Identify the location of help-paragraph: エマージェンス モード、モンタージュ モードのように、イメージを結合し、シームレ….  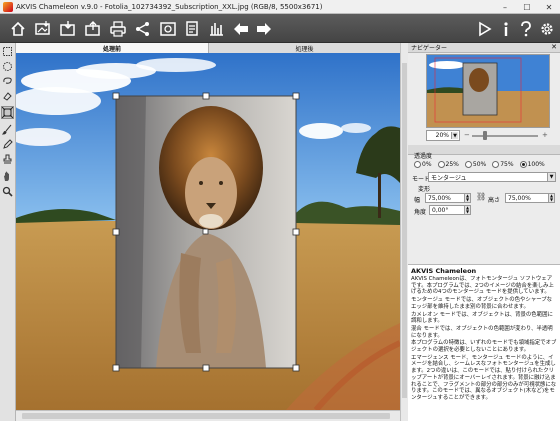
(484, 377).